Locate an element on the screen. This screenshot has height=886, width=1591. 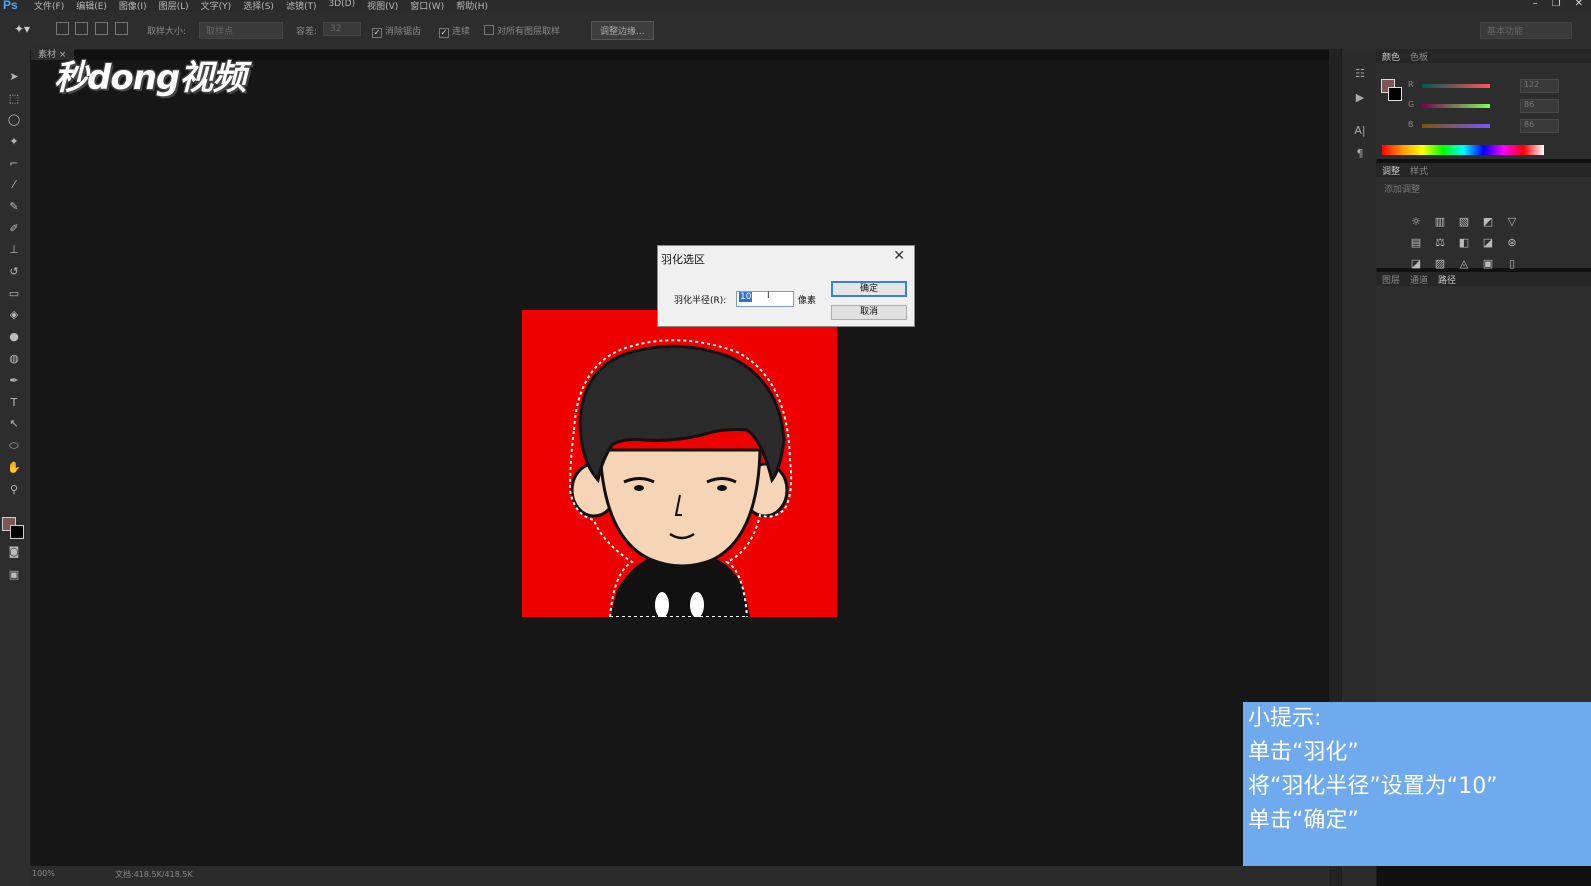
actions-play-icon: ▶ is located at coordinates (1360, 98).